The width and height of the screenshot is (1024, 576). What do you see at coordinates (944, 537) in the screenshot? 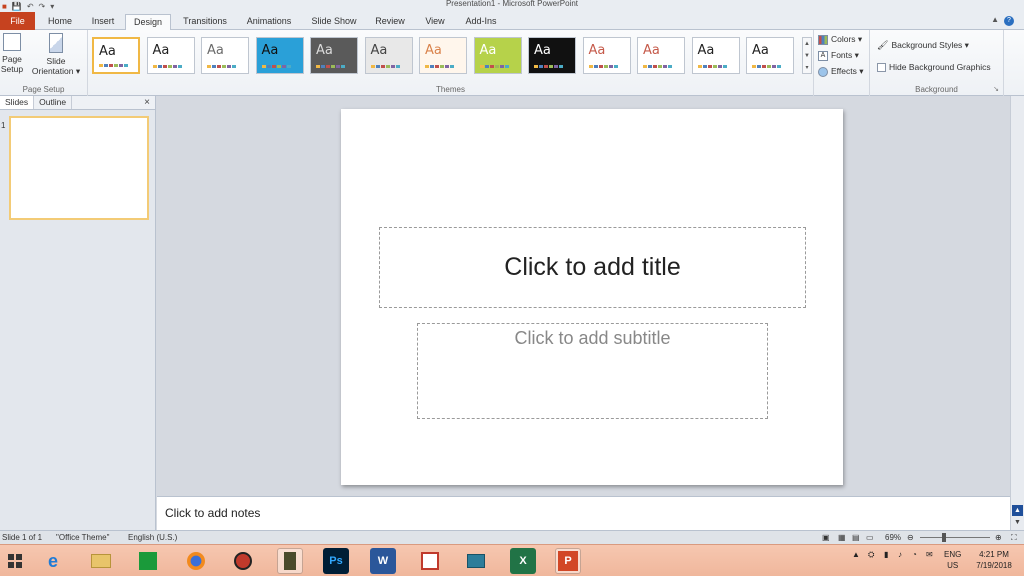
I see `zoom-slider-thumb` at bounding box center [944, 537].